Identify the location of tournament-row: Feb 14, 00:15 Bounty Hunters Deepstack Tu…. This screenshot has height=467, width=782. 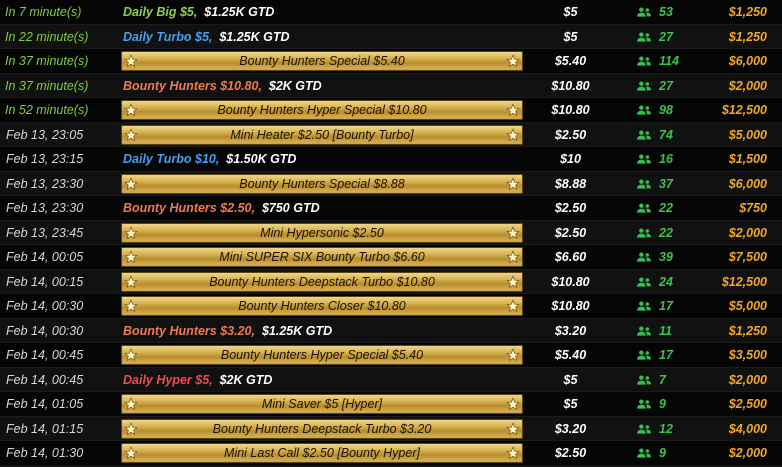
(391, 281).